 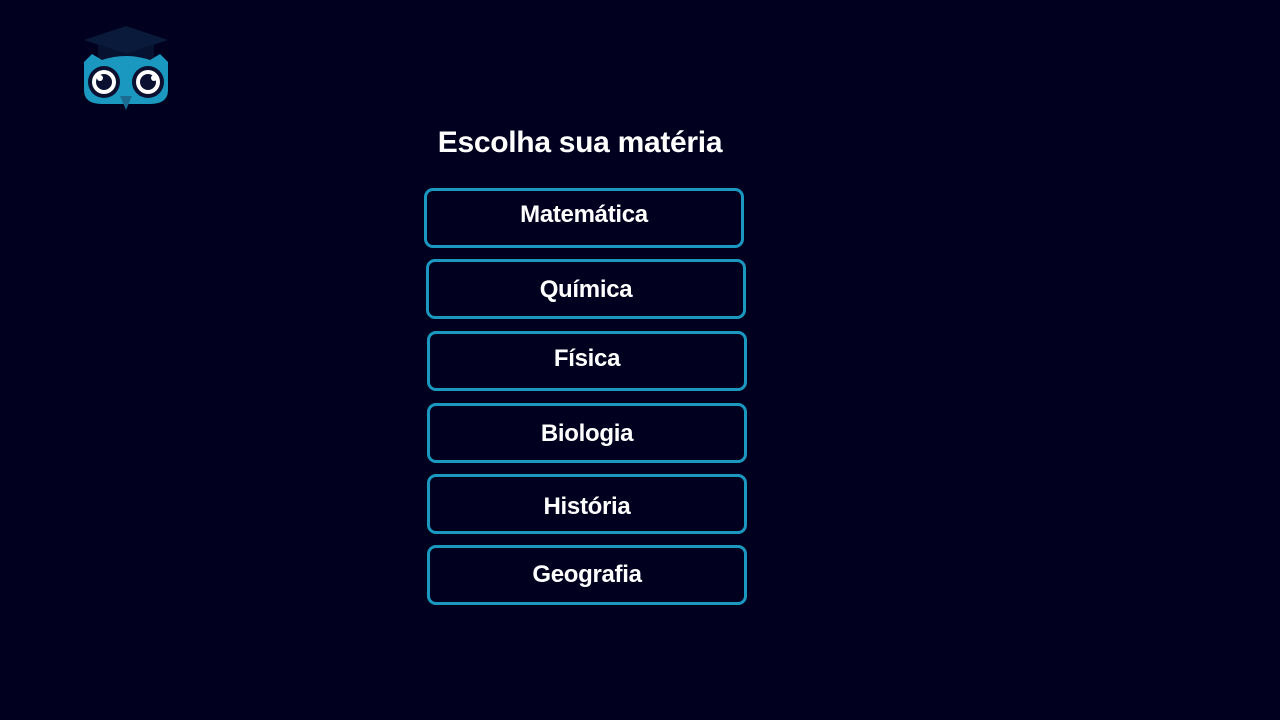 I want to click on subject-button-geografia: Geografia, so click(x=587, y=575).